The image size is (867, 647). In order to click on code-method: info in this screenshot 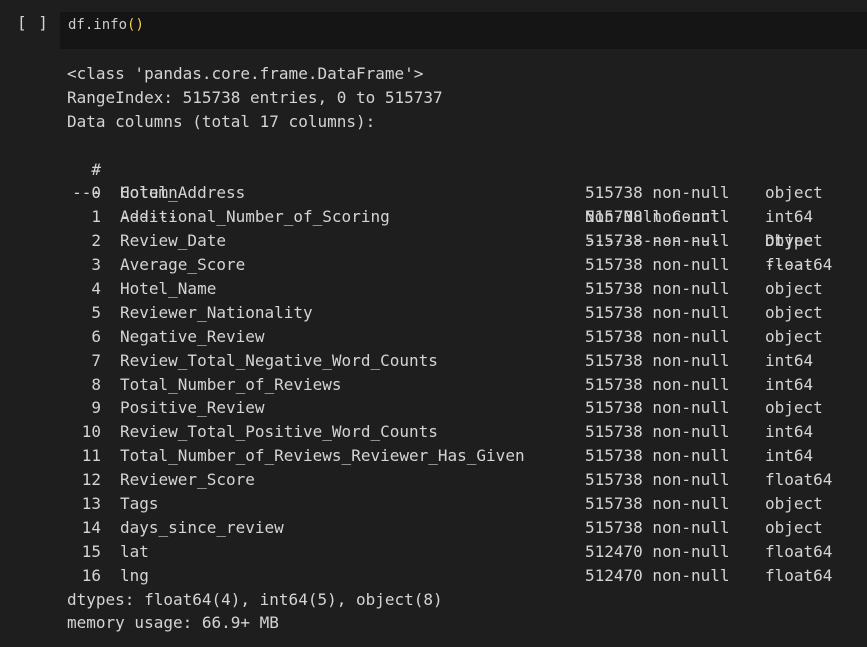, I will do `click(110, 25)`.